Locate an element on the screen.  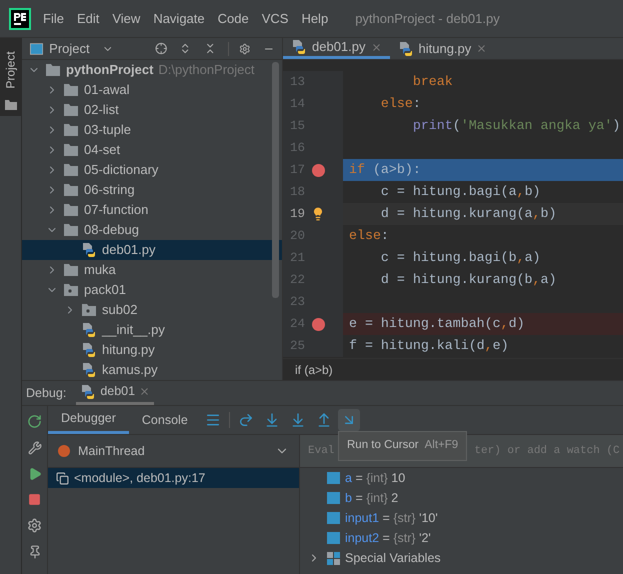
tree-label: 04-set is located at coordinates (102, 150).